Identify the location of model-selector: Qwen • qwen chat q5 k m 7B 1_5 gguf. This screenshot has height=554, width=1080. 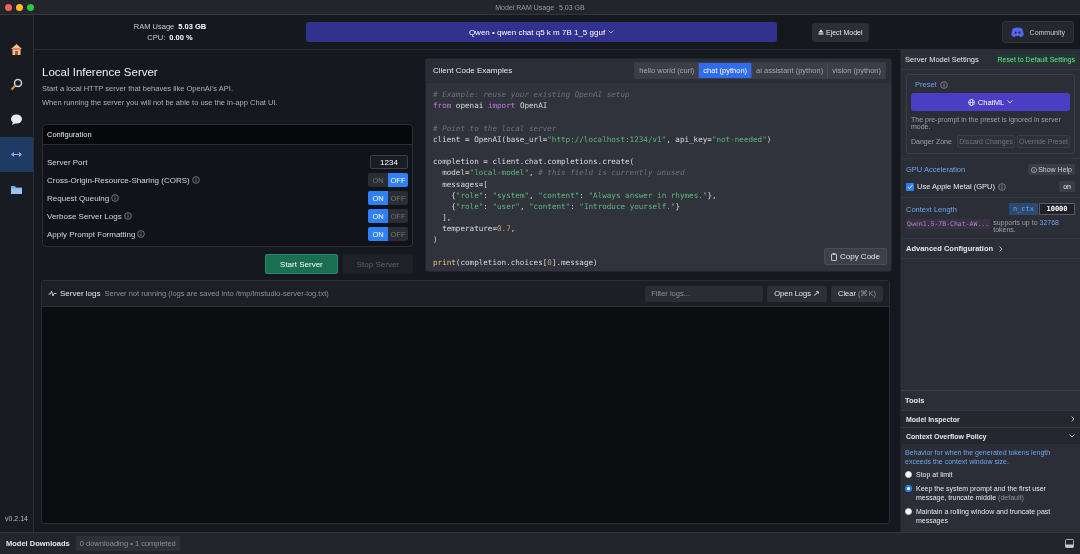
(541, 32).